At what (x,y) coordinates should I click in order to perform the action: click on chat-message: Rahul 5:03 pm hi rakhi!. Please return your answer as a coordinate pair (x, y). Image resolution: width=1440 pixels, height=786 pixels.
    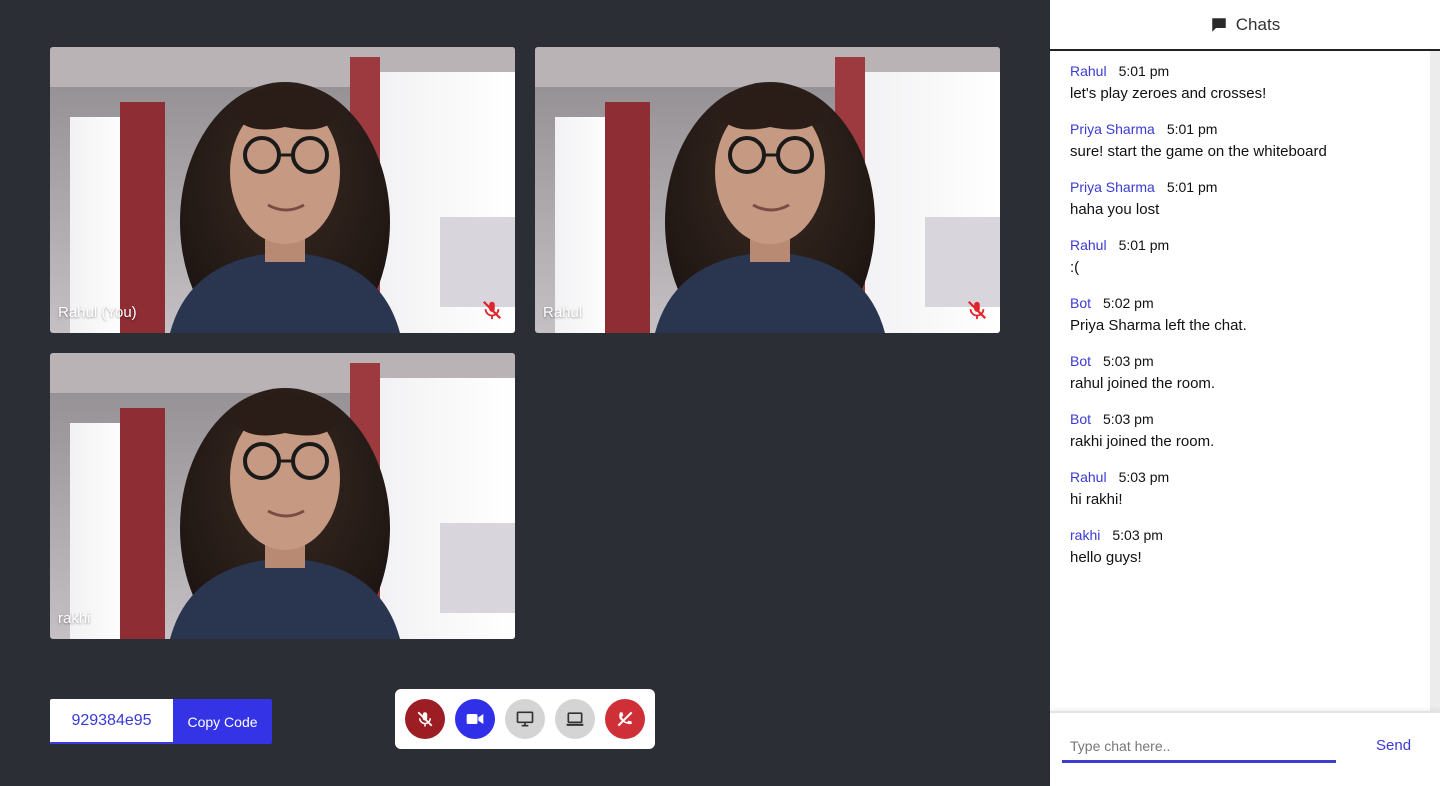
    Looking at the image, I should click on (1119, 488).